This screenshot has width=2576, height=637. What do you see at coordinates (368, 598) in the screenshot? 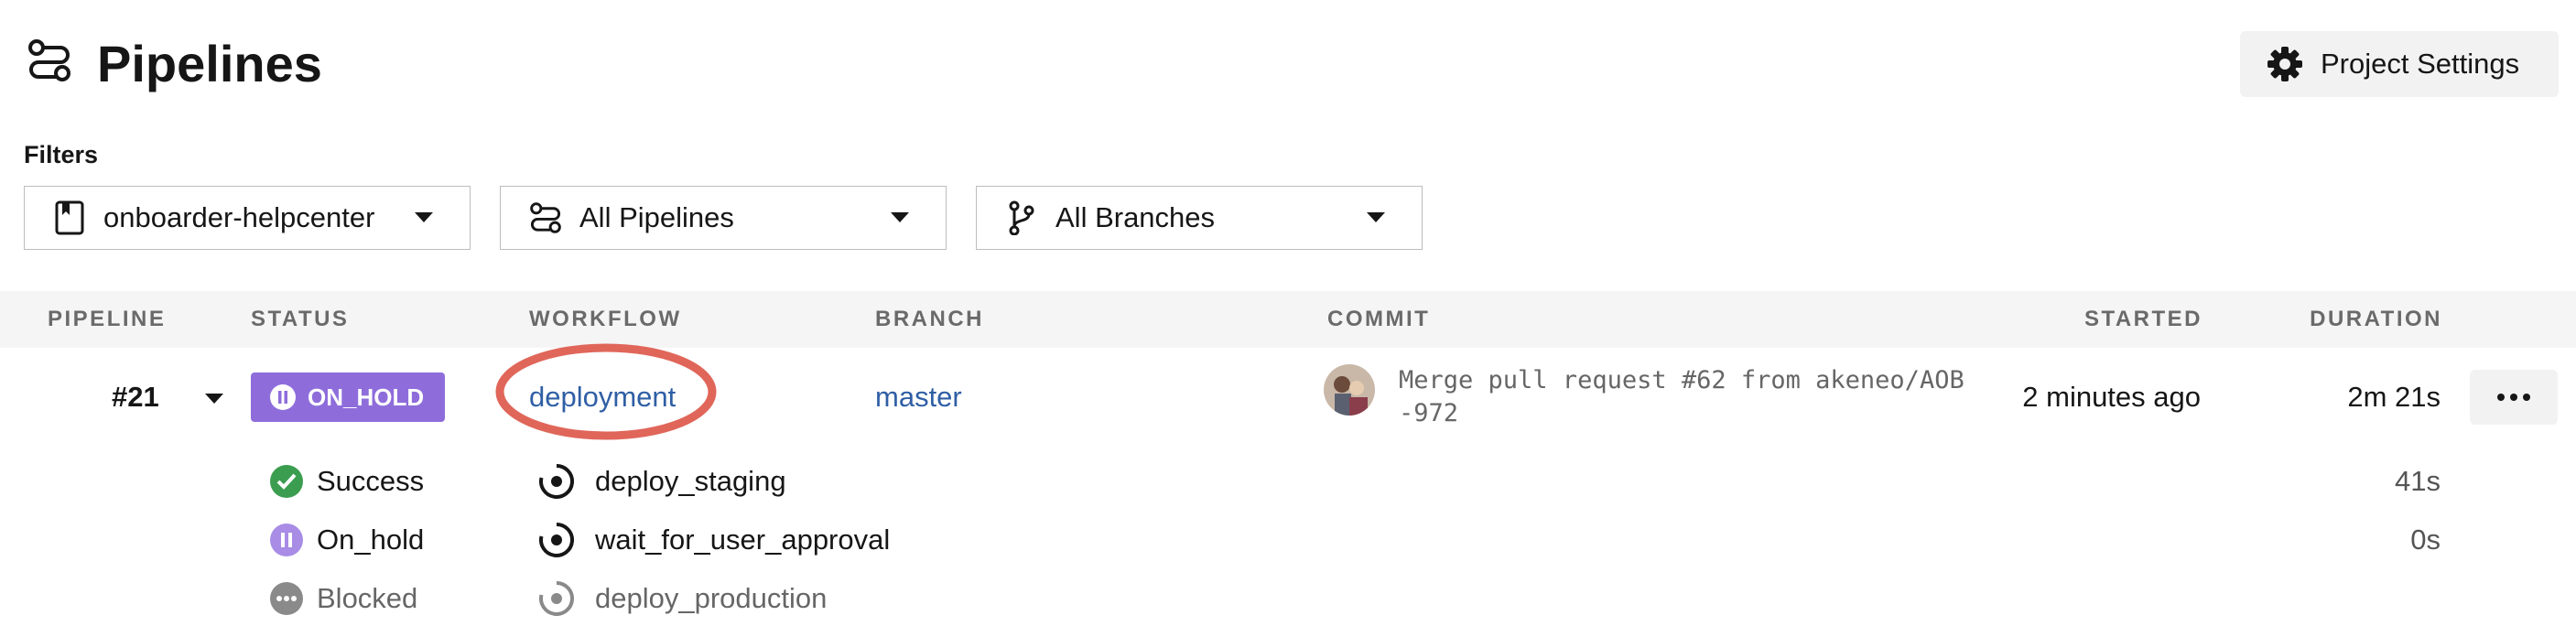
I see `job-status-label: Blocked` at bounding box center [368, 598].